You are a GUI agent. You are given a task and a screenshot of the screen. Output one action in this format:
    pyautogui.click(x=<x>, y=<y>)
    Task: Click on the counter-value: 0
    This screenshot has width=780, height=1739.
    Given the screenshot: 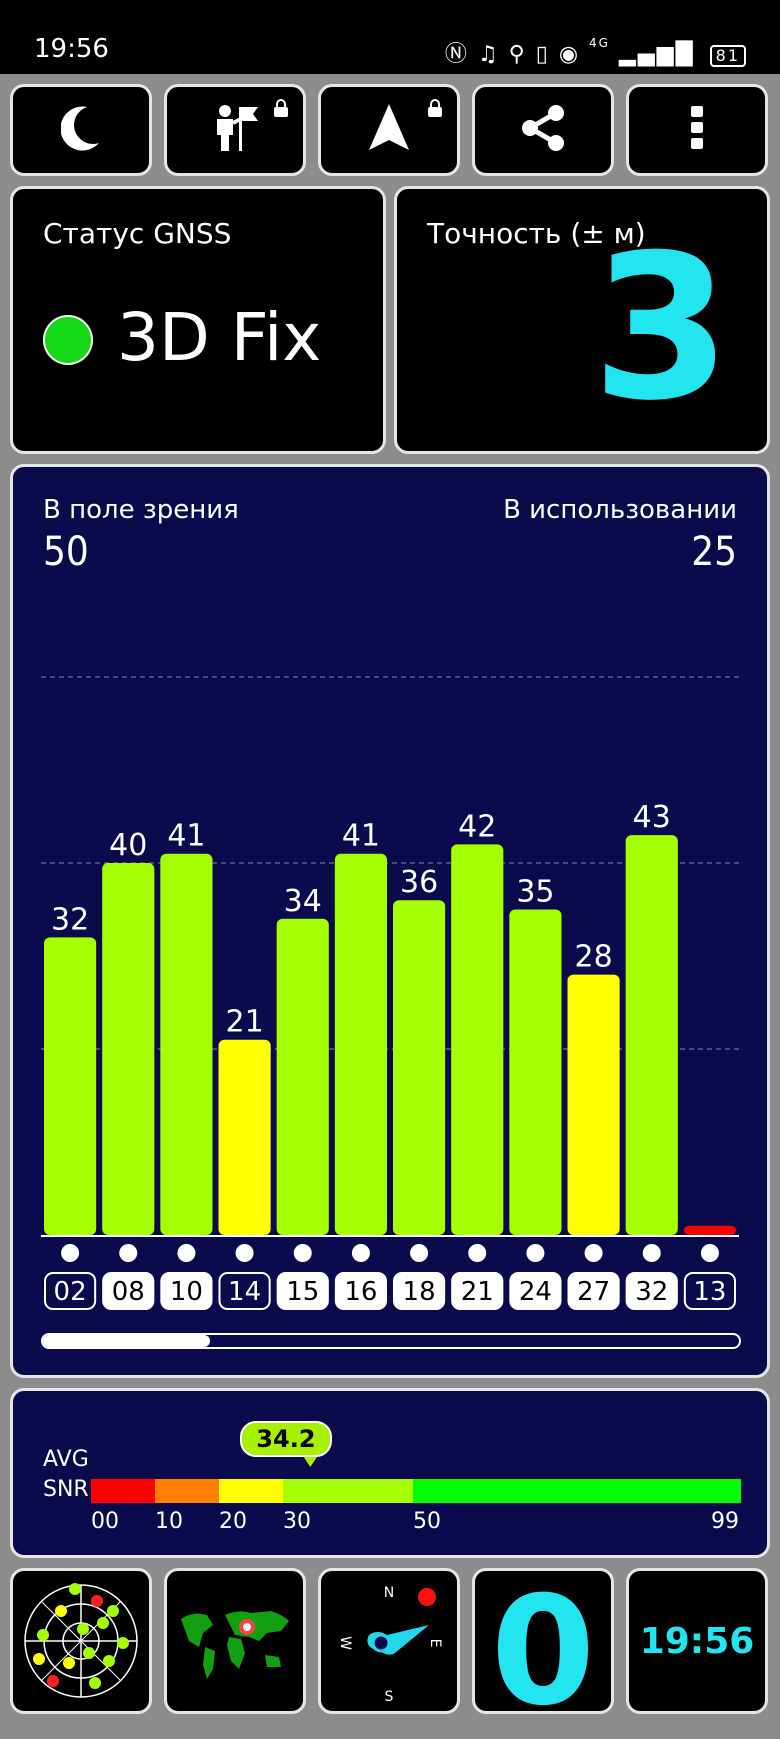 What is the action you would take?
    pyautogui.click(x=543, y=1652)
    